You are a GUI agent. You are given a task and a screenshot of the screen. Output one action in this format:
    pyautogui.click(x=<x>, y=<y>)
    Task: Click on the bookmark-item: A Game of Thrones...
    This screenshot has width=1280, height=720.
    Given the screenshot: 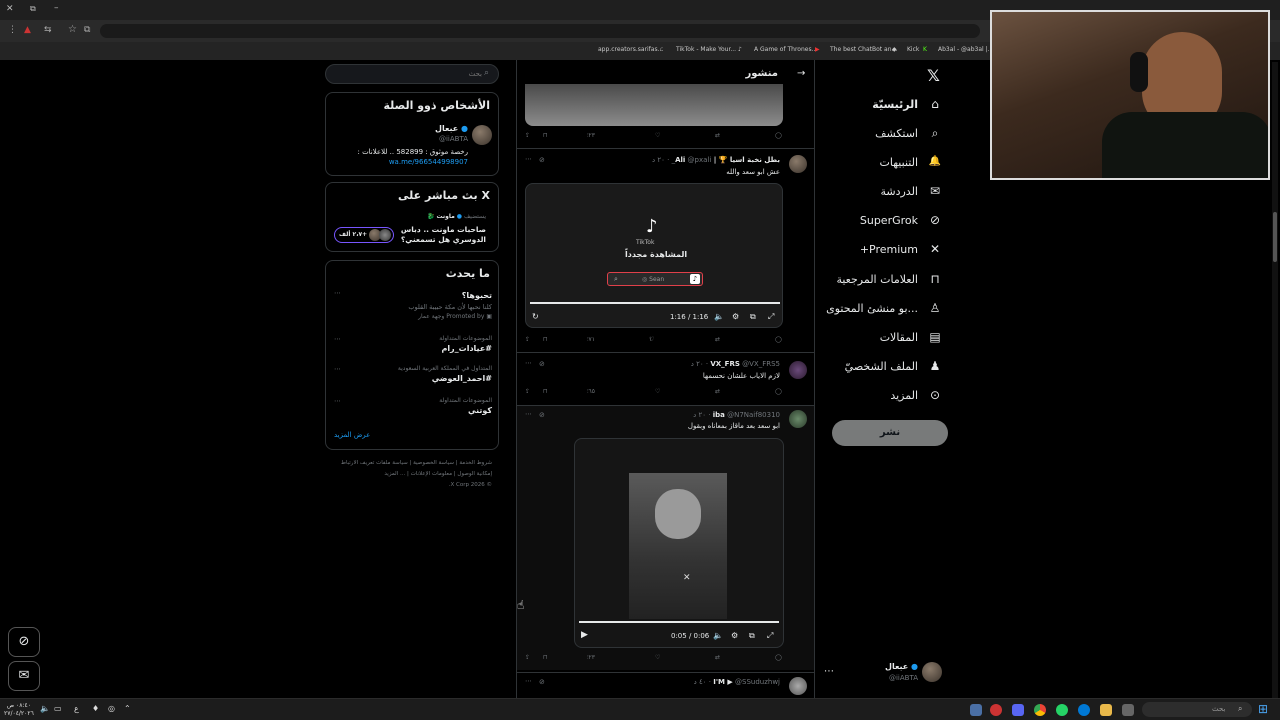 What is the action you would take?
    pyautogui.click(x=785, y=49)
    